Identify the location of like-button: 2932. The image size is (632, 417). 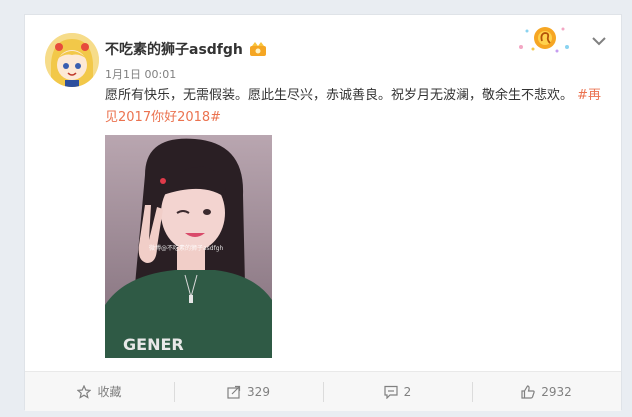
(546, 391).